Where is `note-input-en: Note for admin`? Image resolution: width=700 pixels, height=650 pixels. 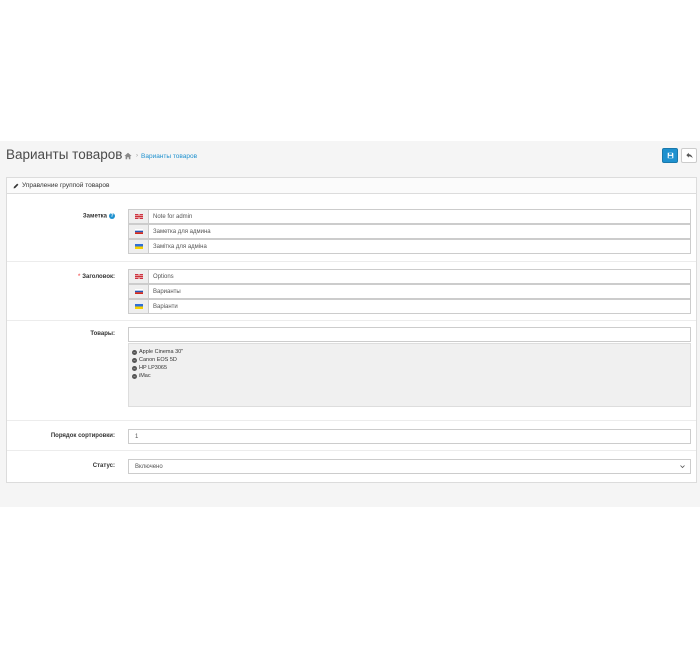
note-input-en: Note for admin is located at coordinates (409, 216).